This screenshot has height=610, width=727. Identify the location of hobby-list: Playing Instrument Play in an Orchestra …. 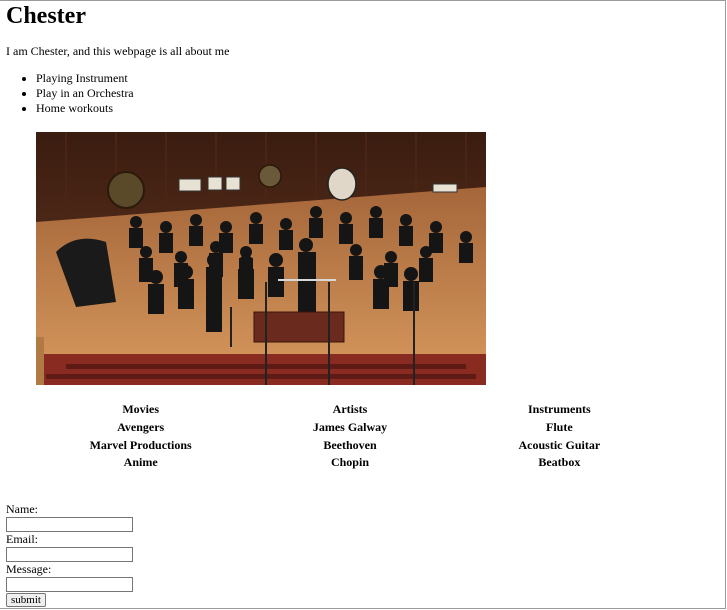
(70, 93).